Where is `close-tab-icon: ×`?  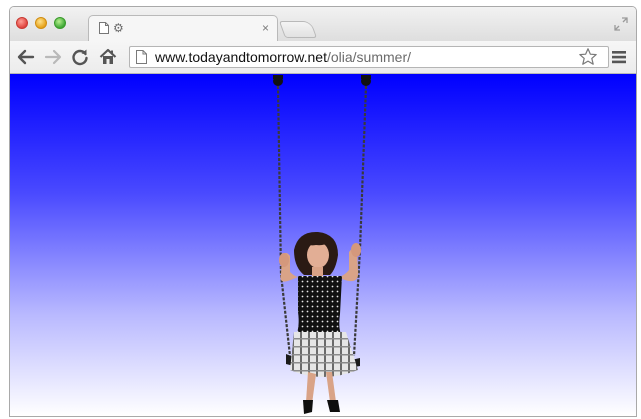 close-tab-icon: × is located at coordinates (265, 28).